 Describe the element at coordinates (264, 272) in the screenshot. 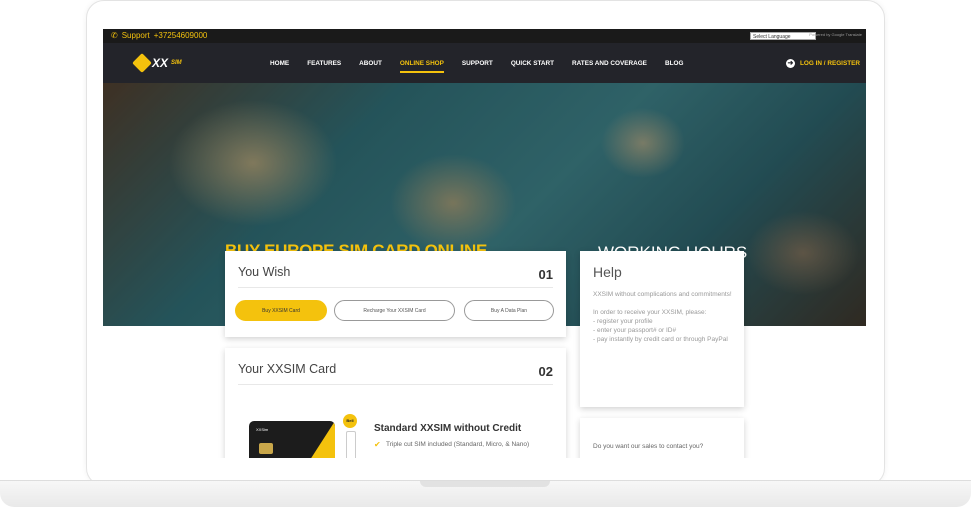

I see `wish-card-title: You Wish` at that location.